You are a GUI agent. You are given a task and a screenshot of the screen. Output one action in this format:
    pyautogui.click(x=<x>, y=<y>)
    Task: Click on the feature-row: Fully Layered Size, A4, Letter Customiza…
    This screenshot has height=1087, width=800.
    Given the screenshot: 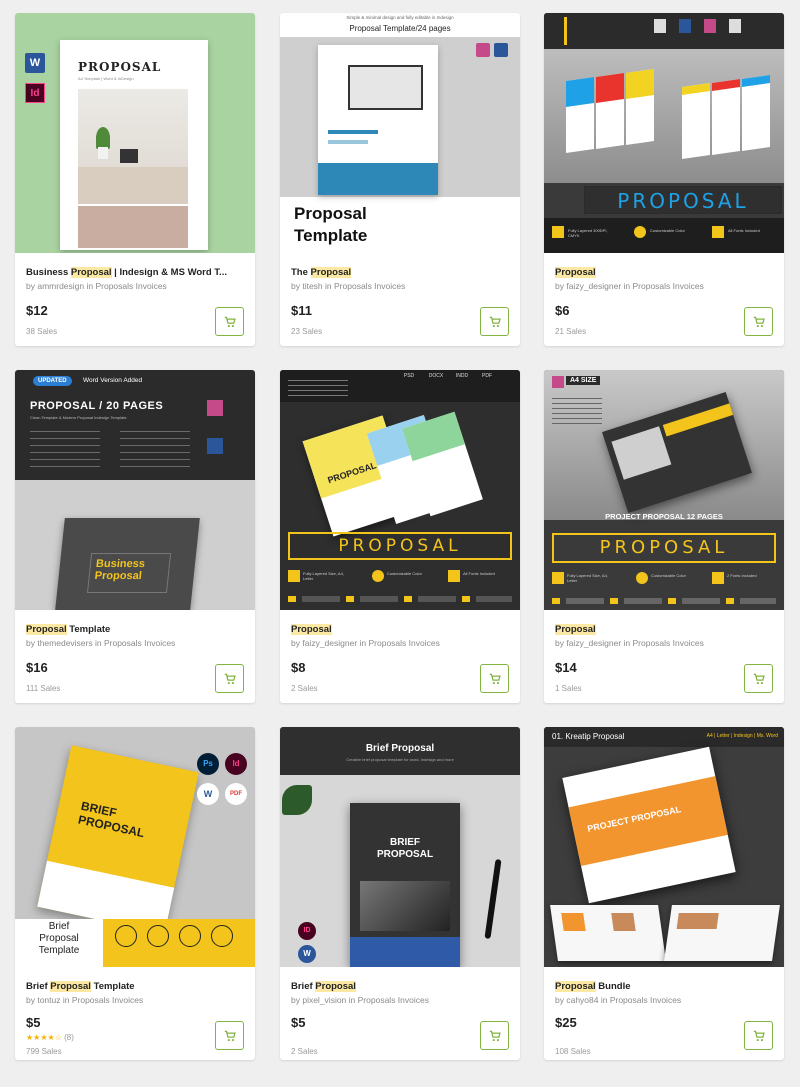 What is the action you would take?
    pyautogui.click(x=664, y=589)
    